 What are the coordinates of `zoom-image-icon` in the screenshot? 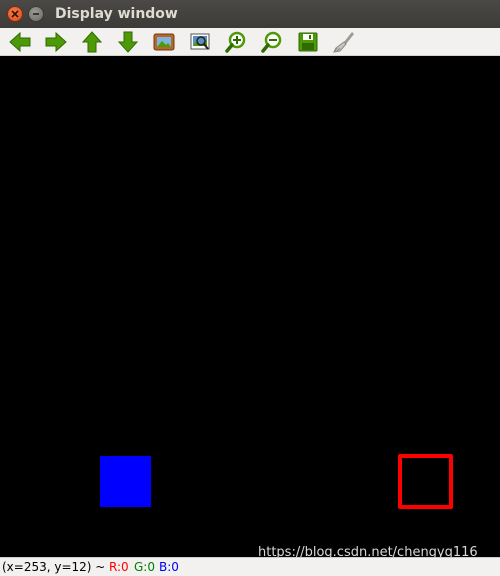 It's located at (200, 41).